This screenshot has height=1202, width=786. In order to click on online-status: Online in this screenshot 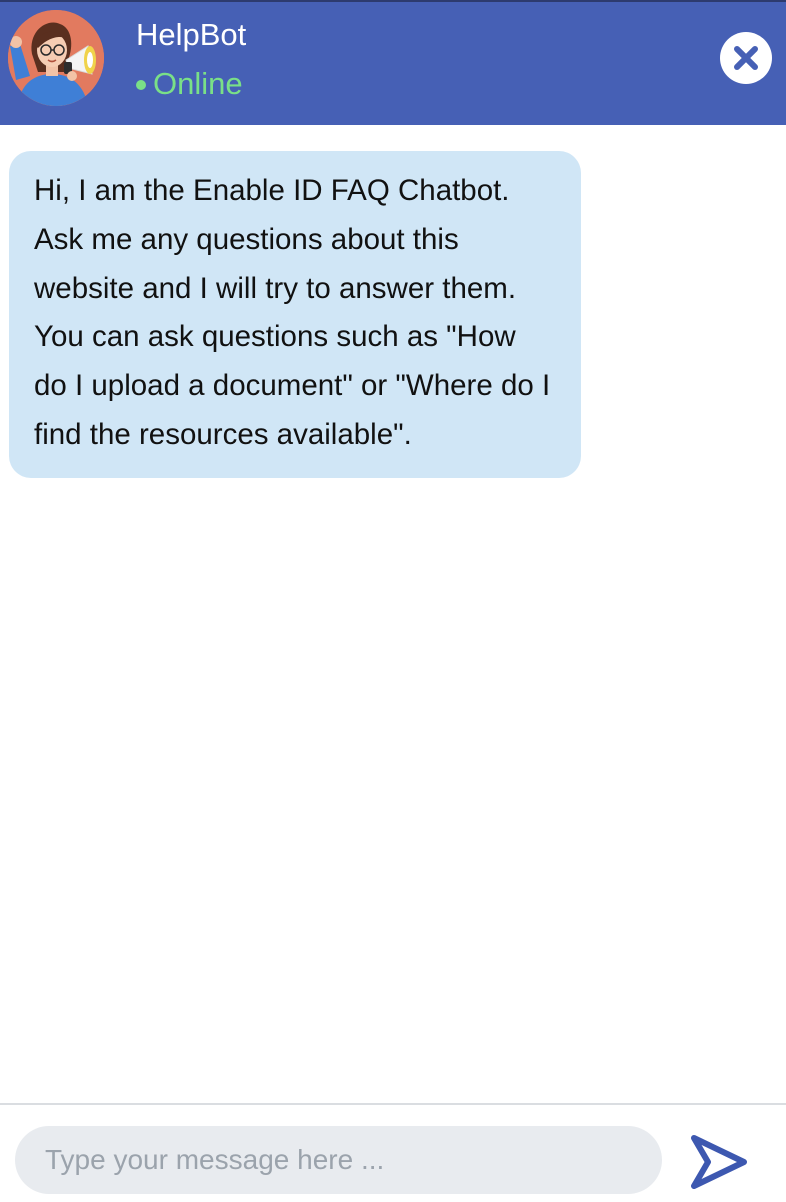, I will do `click(189, 84)`.